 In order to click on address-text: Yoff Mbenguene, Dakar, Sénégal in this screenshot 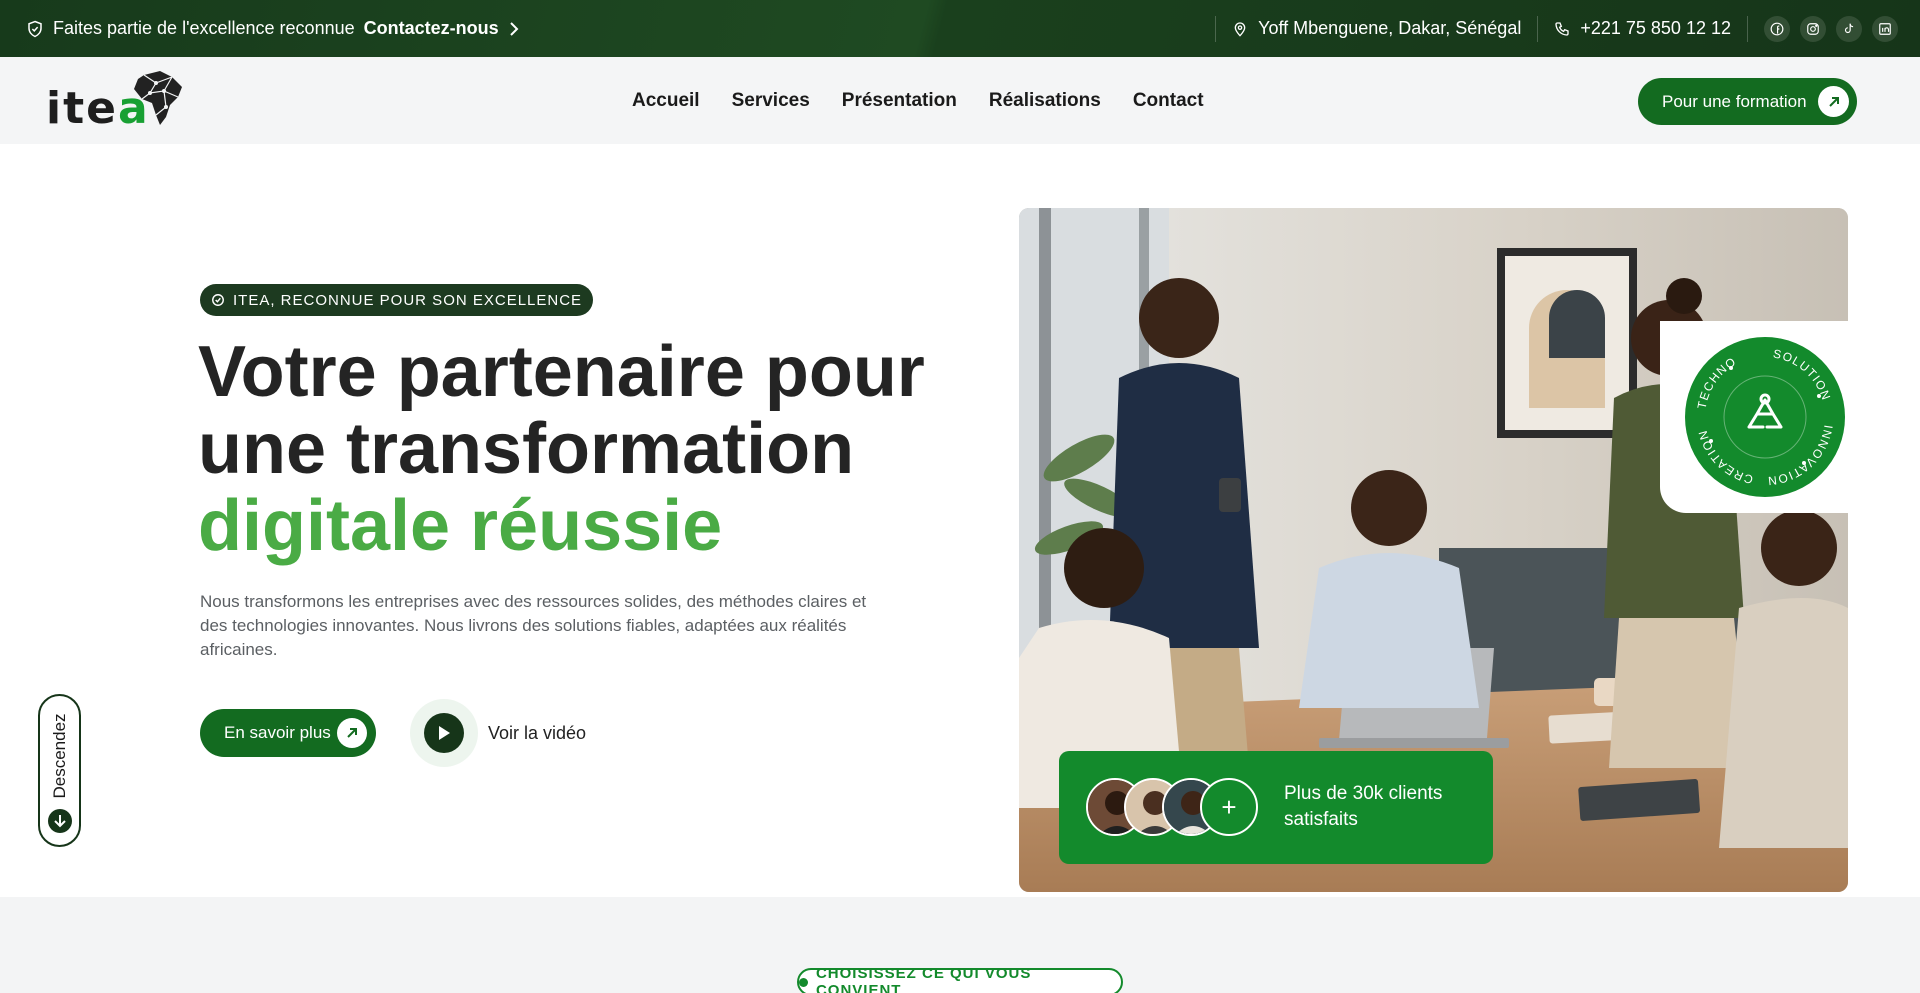, I will do `click(1390, 28)`.